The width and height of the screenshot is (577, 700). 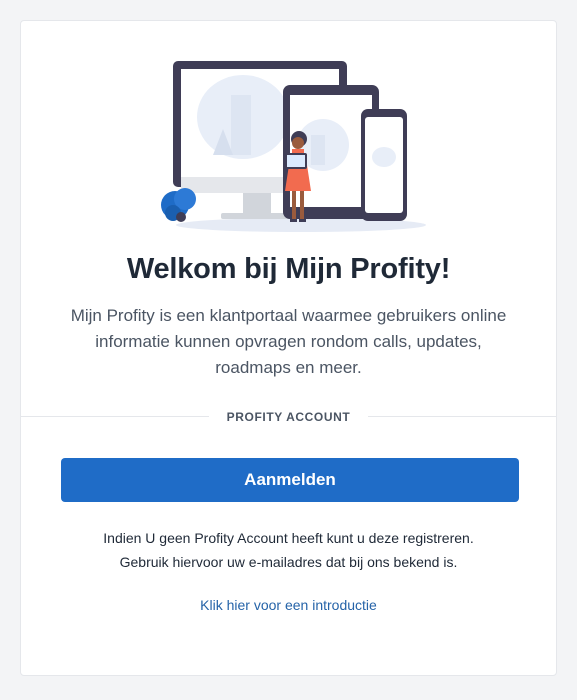 What do you see at coordinates (288, 605) in the screenshot?
I see `intro-link: Klik hier voor een introductie` at bounding box center [288, 605].